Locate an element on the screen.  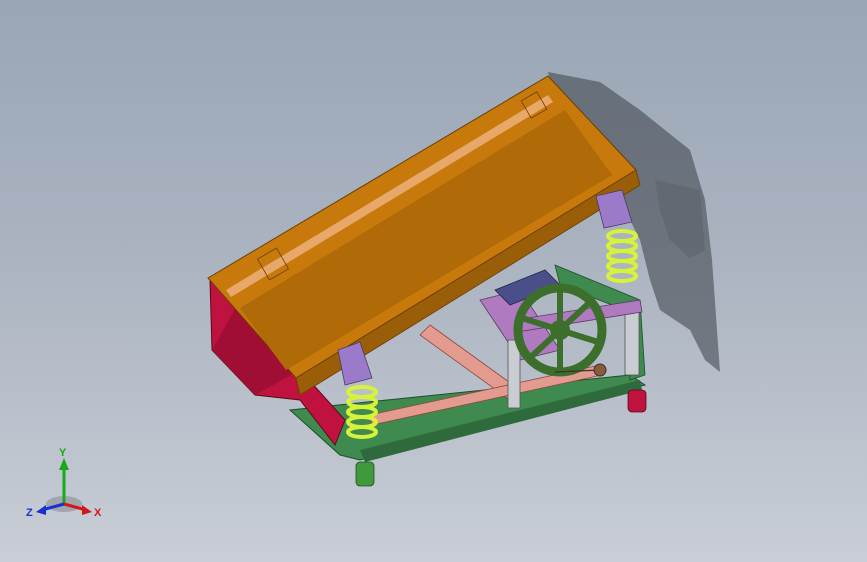
foot-rear-right is located at coordinates (637, 401).